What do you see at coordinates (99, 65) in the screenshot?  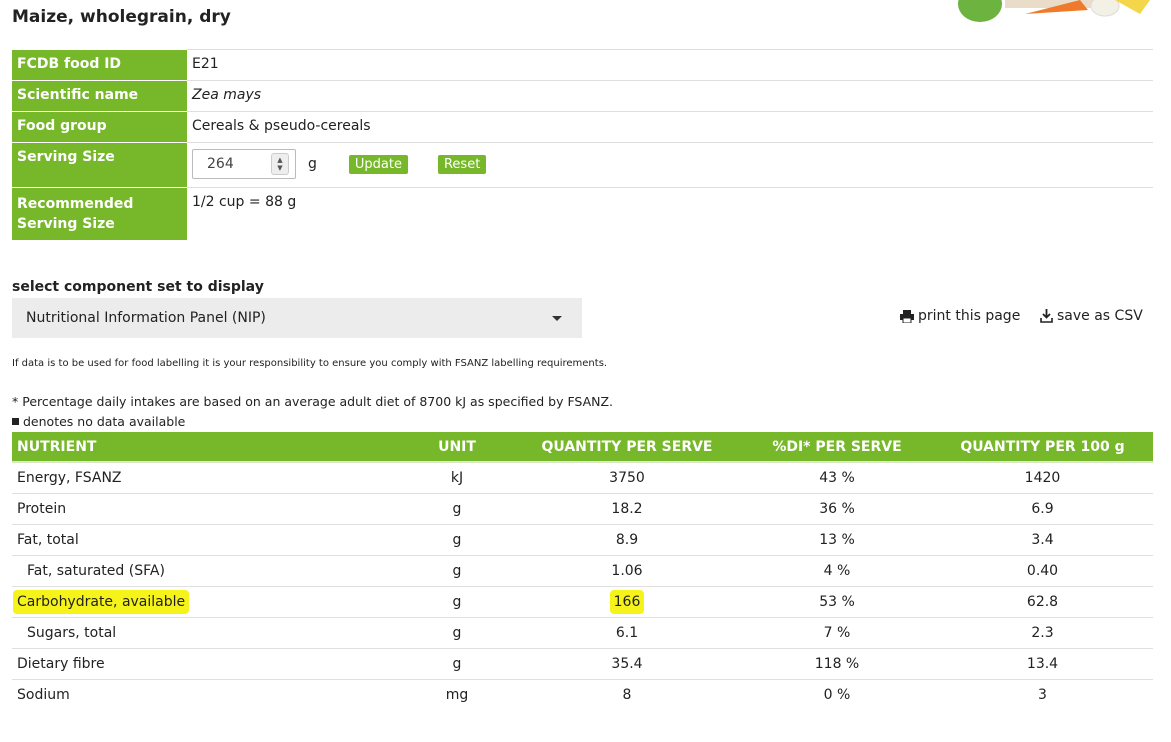 I see `food-id-label: FCDB food ID` at bounding box center [99, 65].